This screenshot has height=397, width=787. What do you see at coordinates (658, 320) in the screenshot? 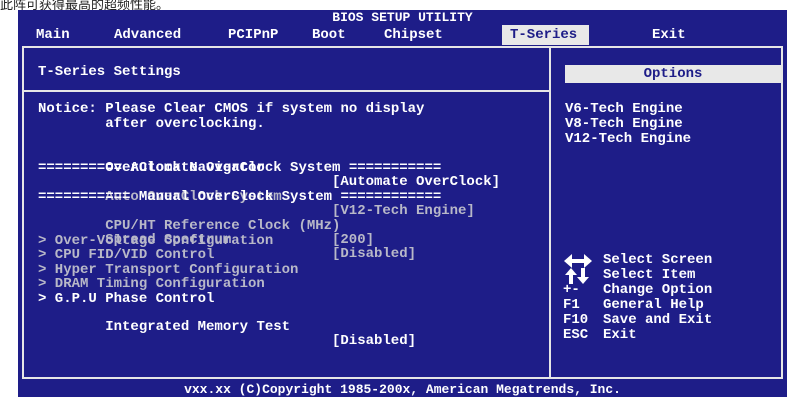
I see `help-save-exit: Save and Exit` at bounding box center [658, 320].